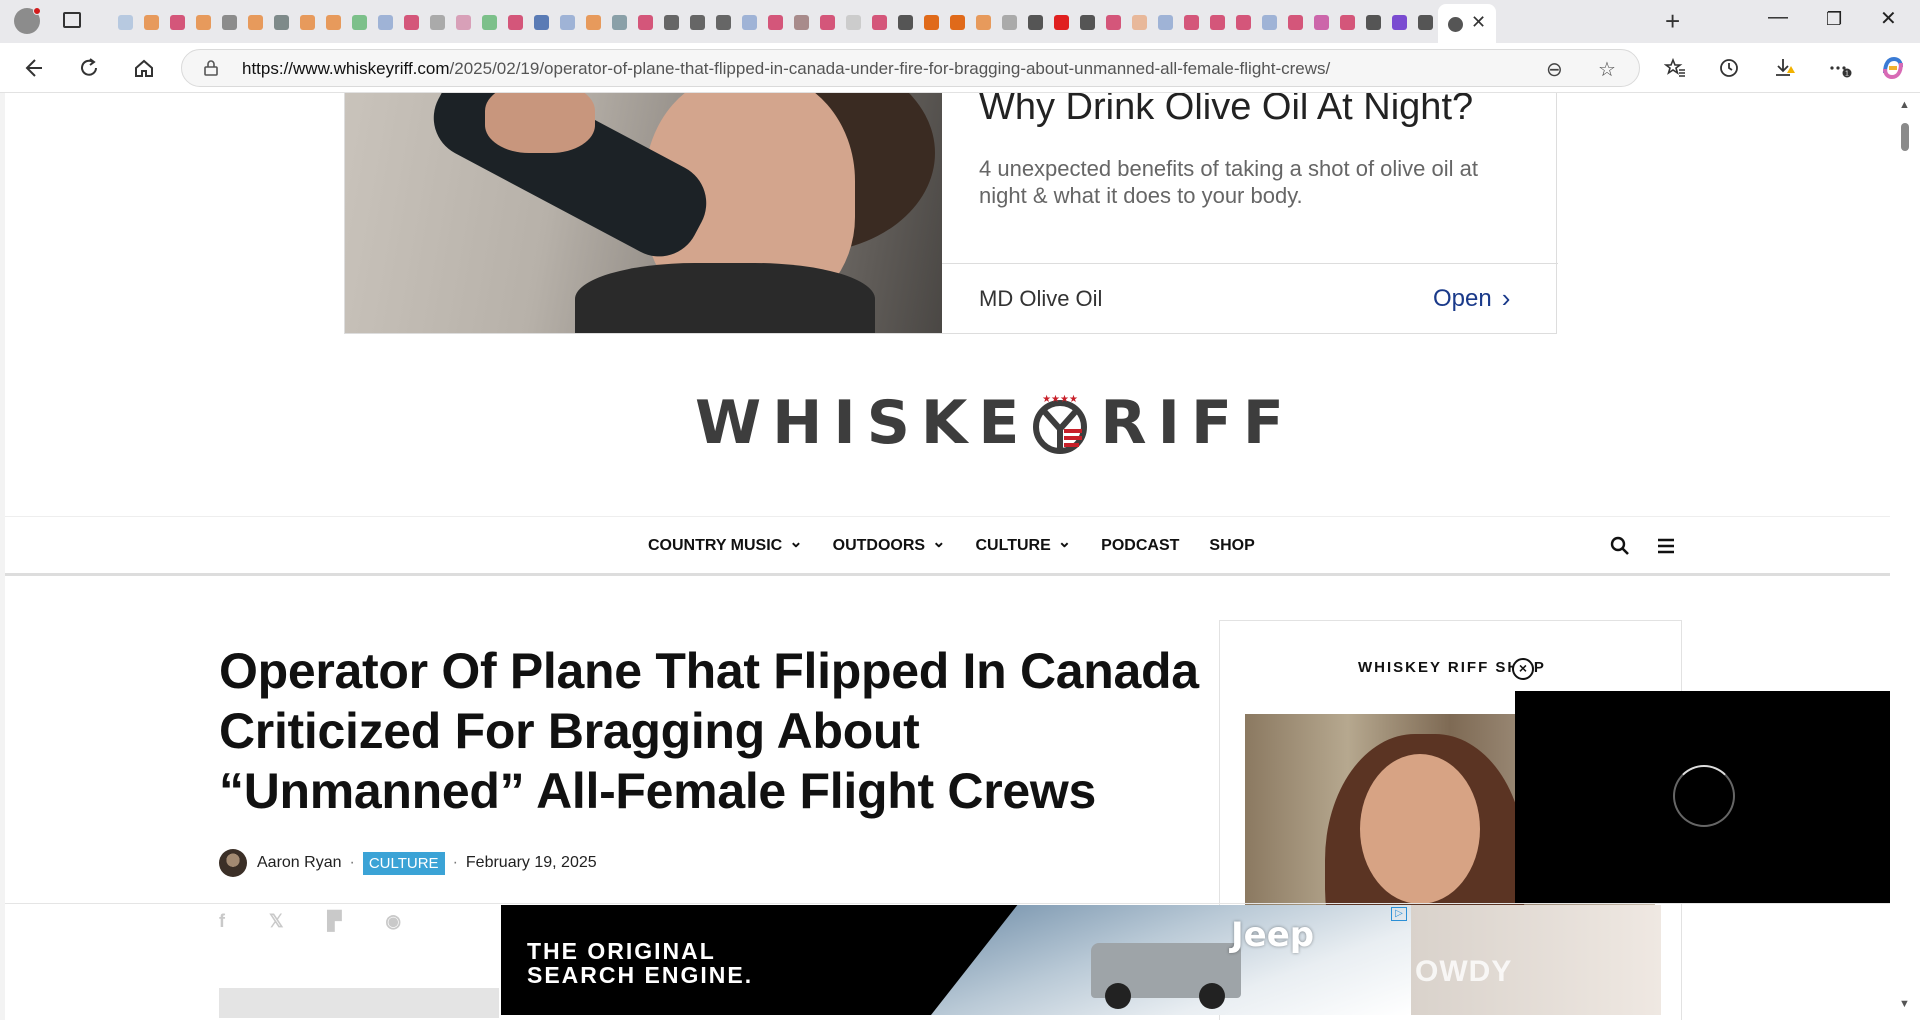 This screenshot has width=1920, height=1020. I want to click on copilot-icon, so click(1893, 68).